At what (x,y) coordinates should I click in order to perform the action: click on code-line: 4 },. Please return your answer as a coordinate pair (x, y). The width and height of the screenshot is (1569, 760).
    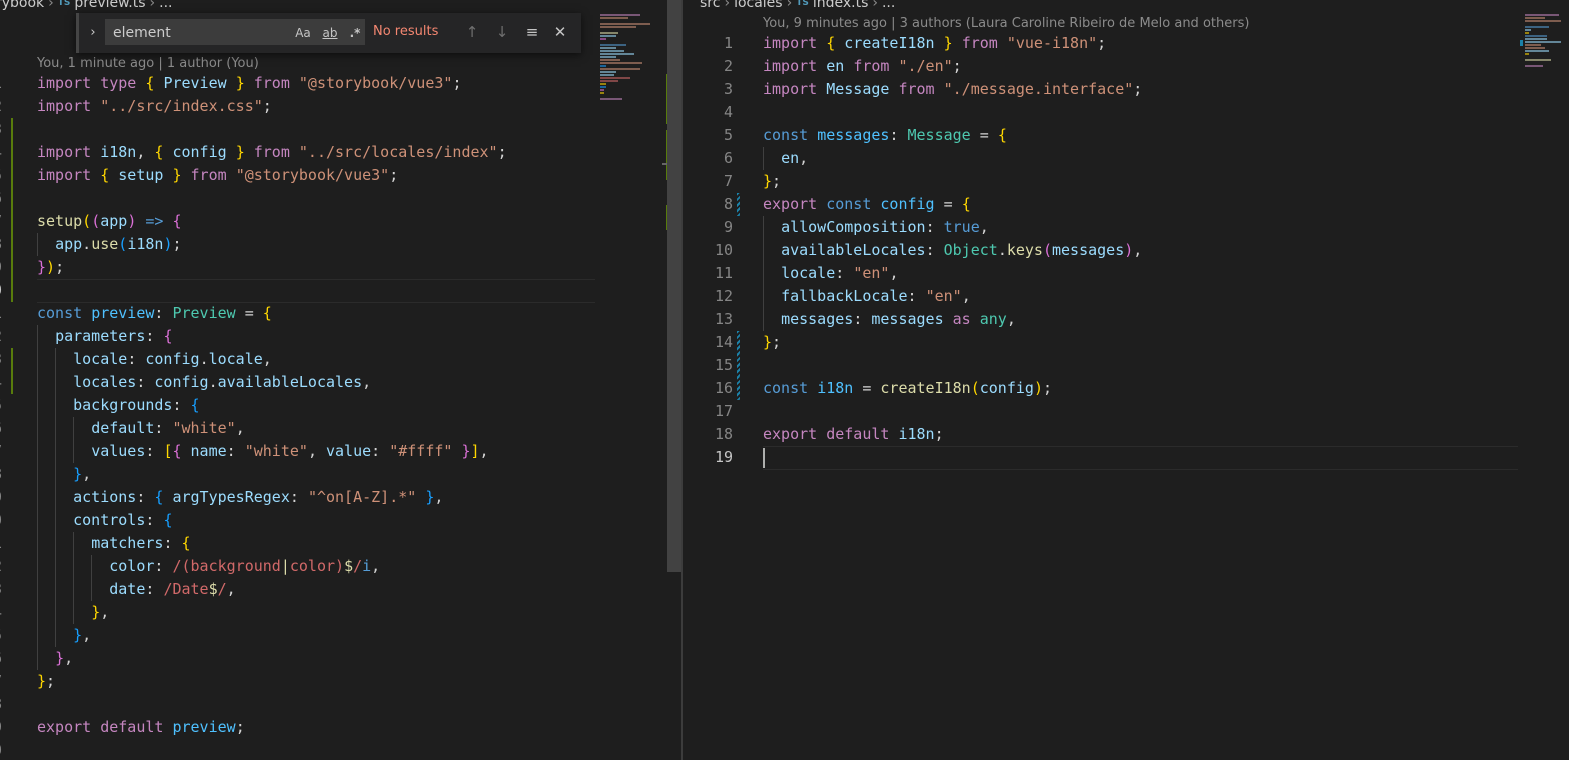
    Looking at the image, I should click on (340, 612).